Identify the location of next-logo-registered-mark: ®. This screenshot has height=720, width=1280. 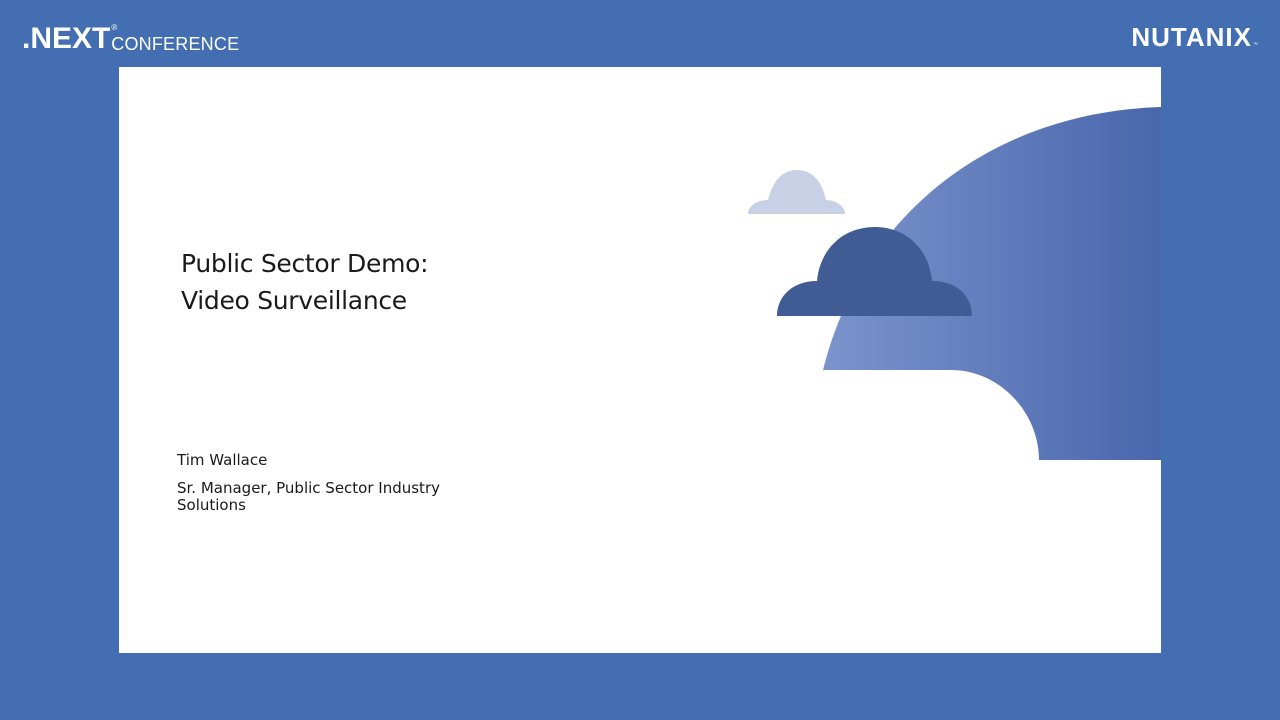
(114, 27).